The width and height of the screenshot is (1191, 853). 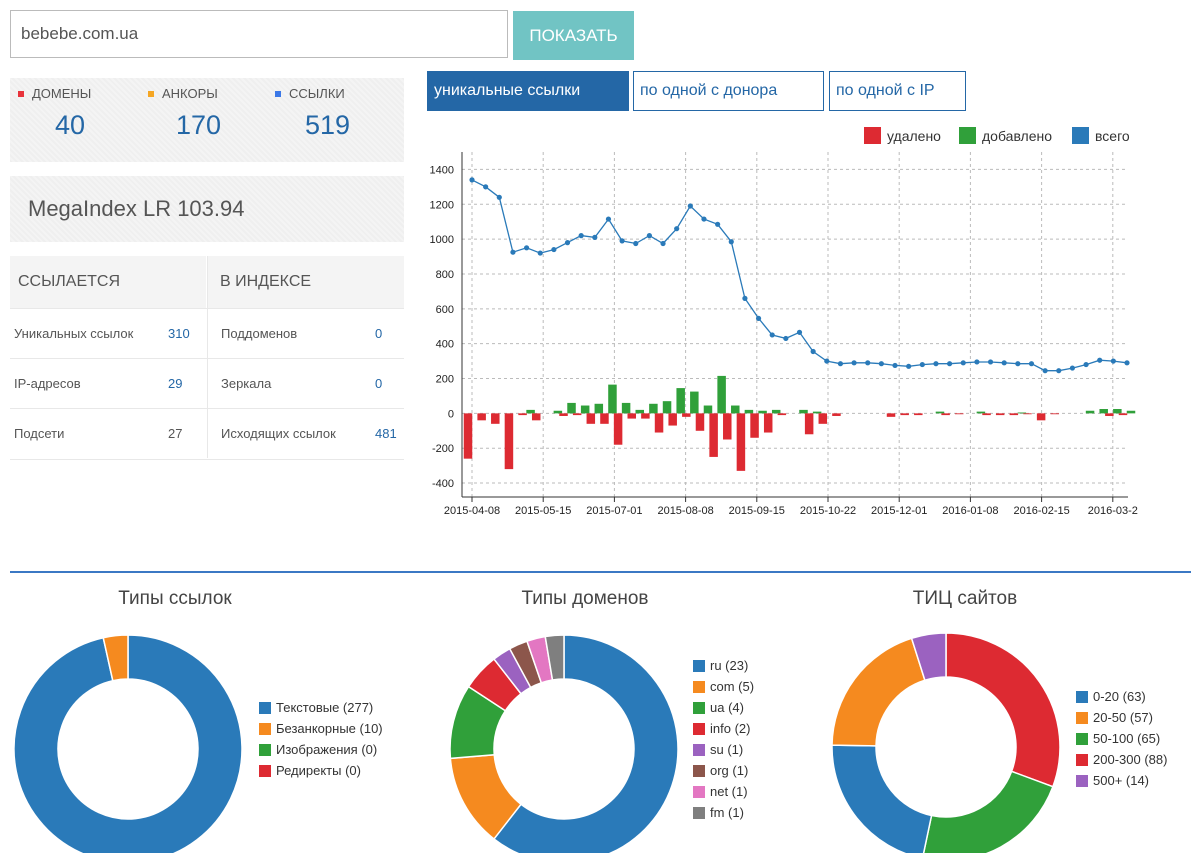 I want to click on legend-item: ua (4), so click(x=723, y=707).